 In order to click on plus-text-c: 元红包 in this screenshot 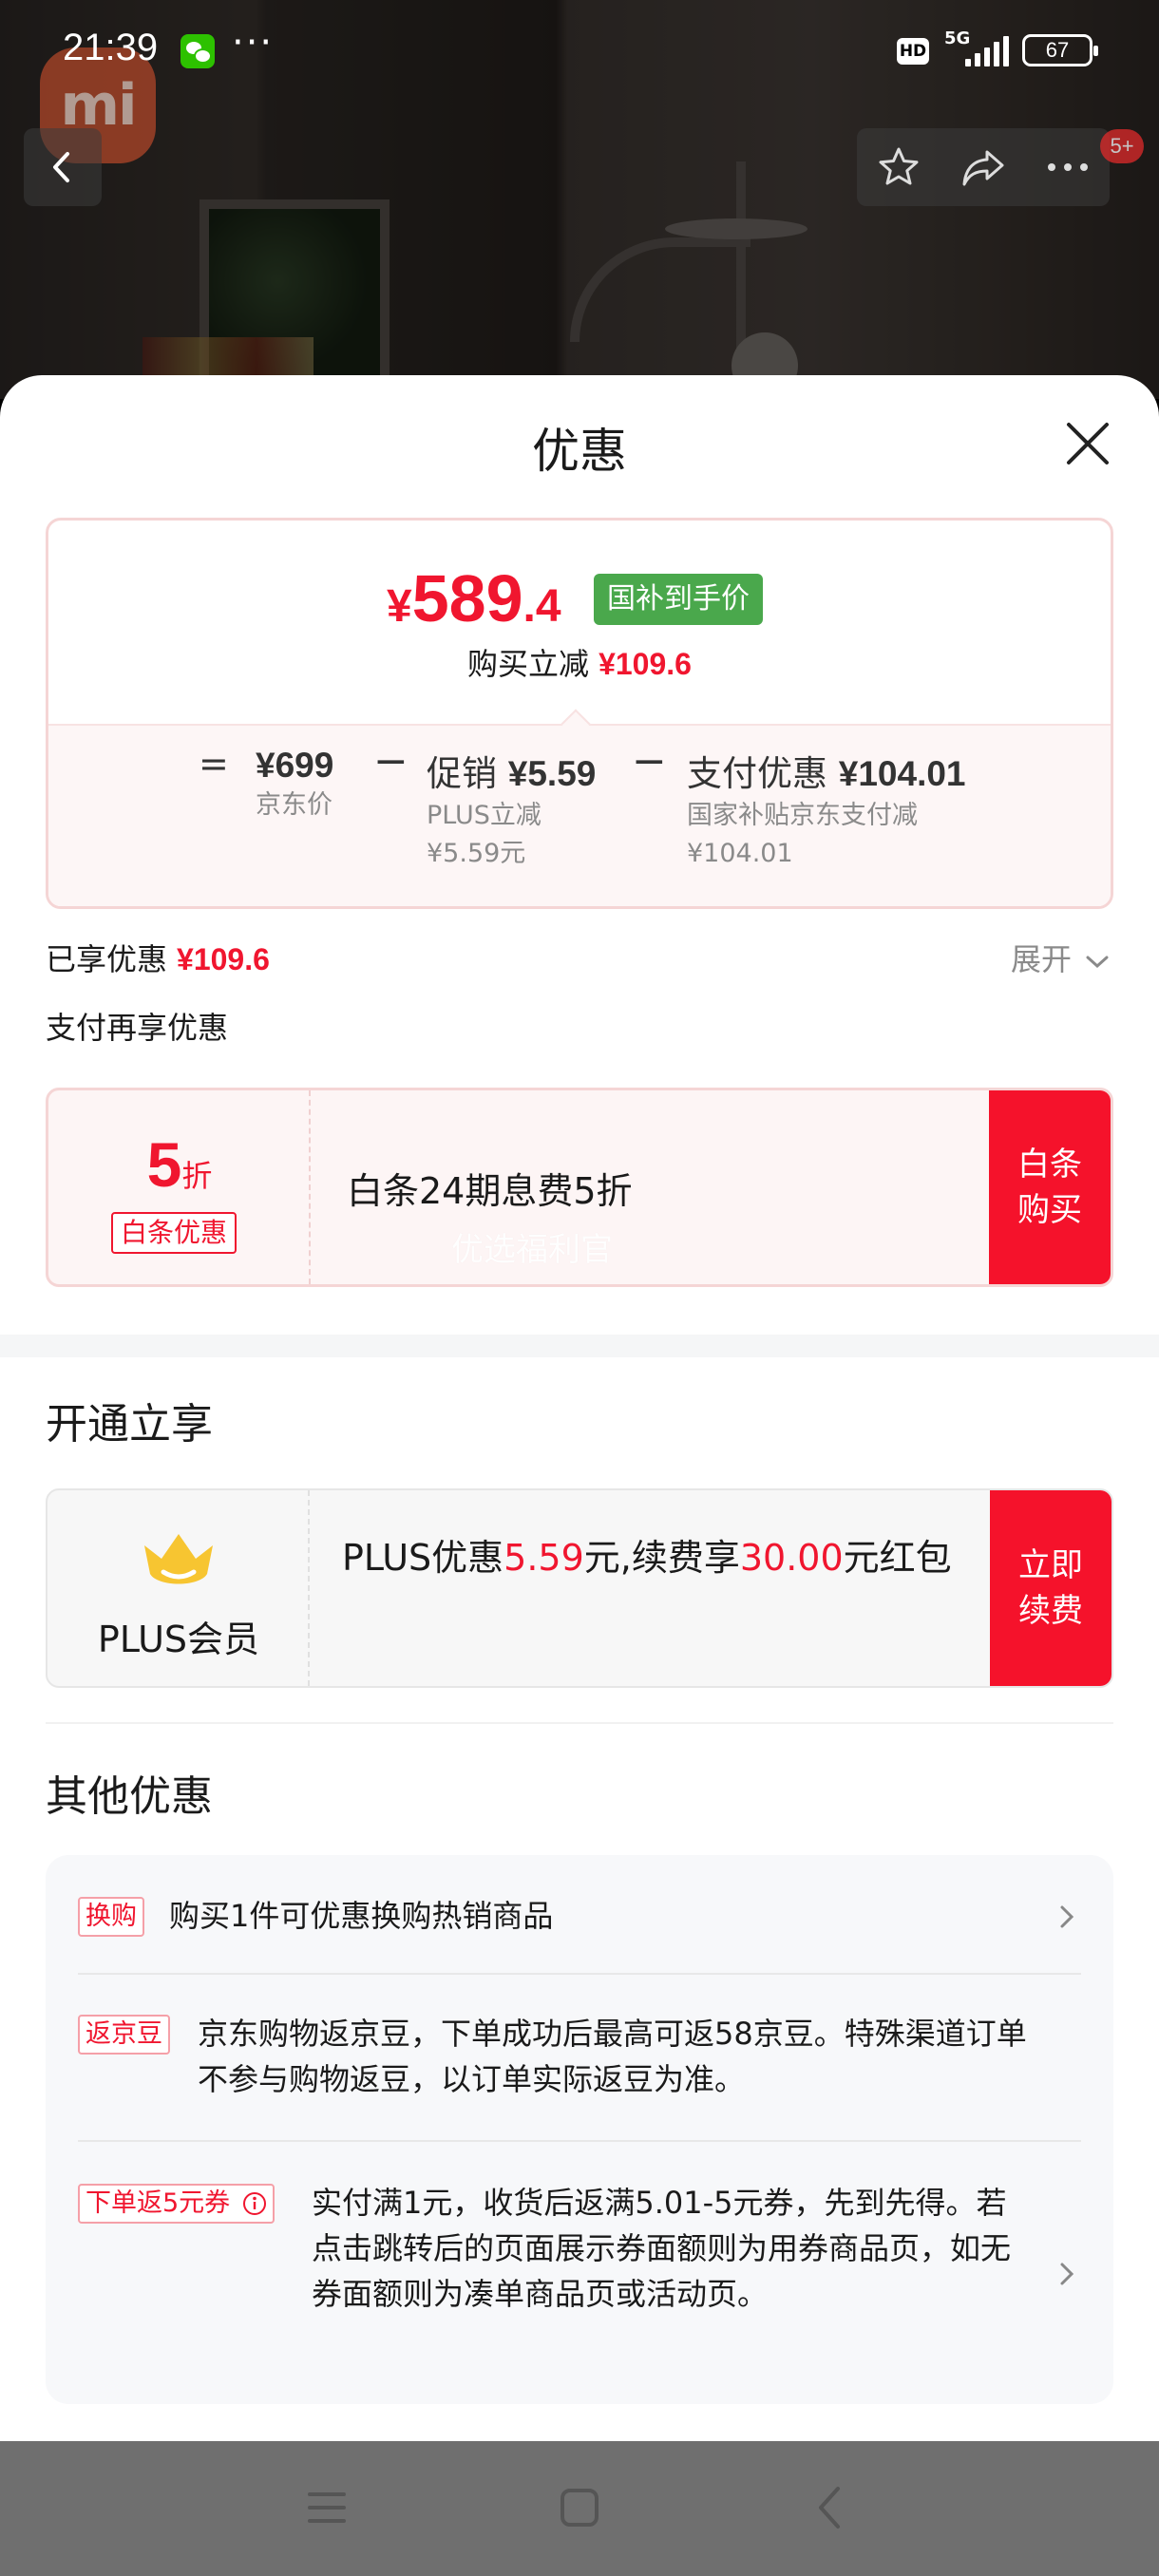, I will do `click(897, 1558)`.